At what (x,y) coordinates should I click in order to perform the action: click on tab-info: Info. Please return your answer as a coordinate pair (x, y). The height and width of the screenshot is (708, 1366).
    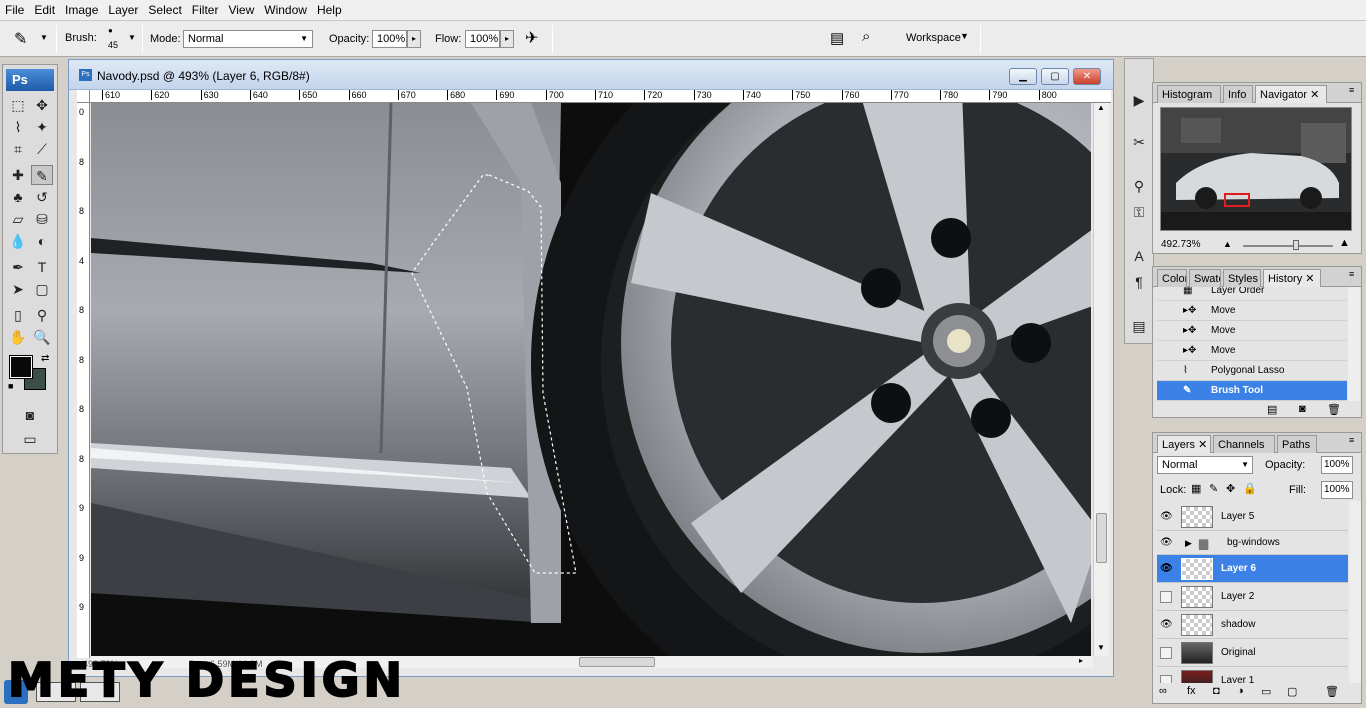
    Looking at the image, I should click on (1238, 94).